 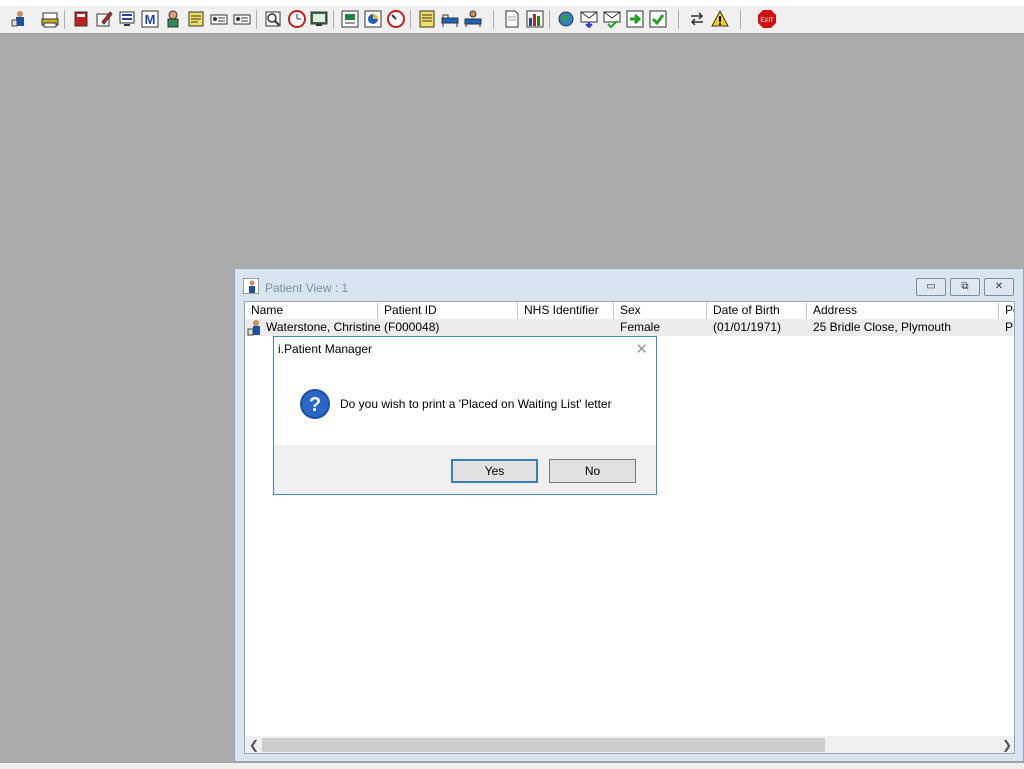 What do you see at coordinates (882, 327) in the screenshot?
I see `cell-address: 25 Bridle Close, Plymouth` at bounding box center [882, 327].